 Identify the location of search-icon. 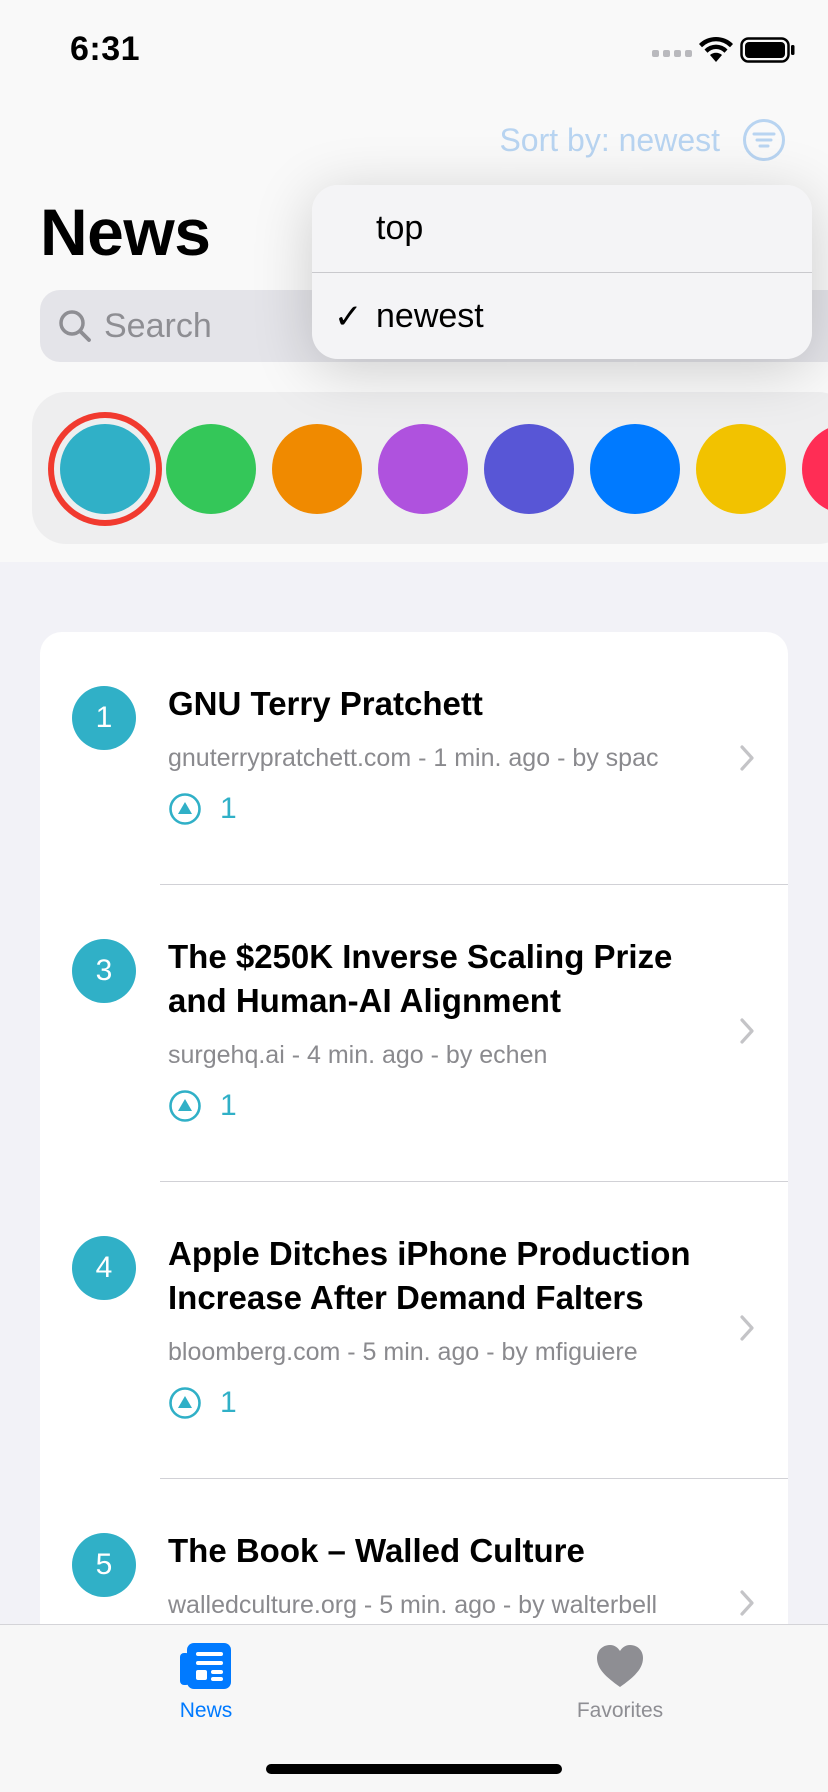
(75, 326).